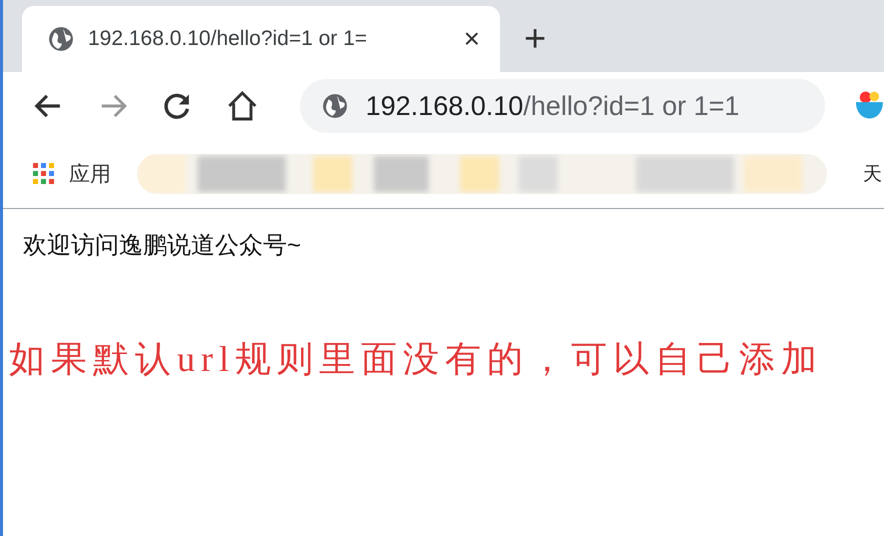  Describe the element at coordinates (90, 174) in the screenshot. I see `apps-label: 应用` at that location.